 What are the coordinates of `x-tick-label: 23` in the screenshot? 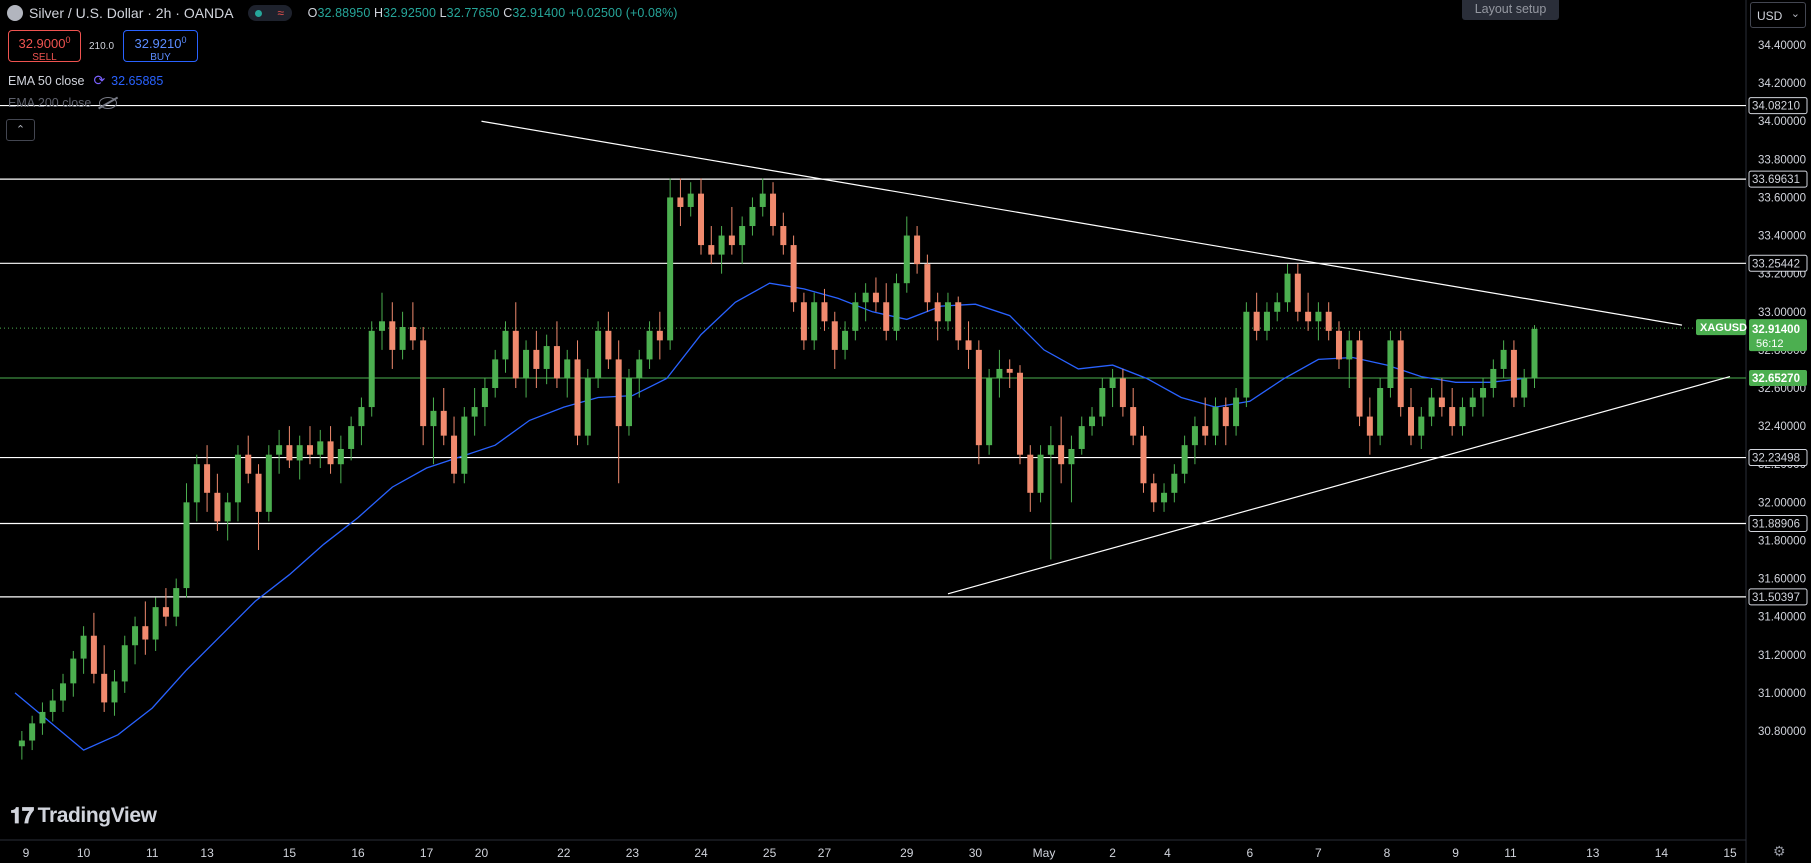 It's located at (633, 853).